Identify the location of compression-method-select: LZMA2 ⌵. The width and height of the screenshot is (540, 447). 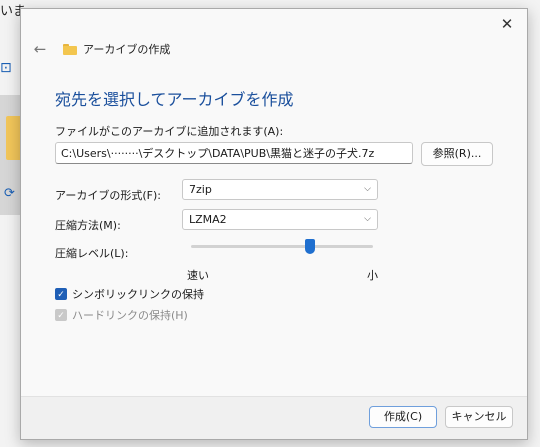
(280, 219).